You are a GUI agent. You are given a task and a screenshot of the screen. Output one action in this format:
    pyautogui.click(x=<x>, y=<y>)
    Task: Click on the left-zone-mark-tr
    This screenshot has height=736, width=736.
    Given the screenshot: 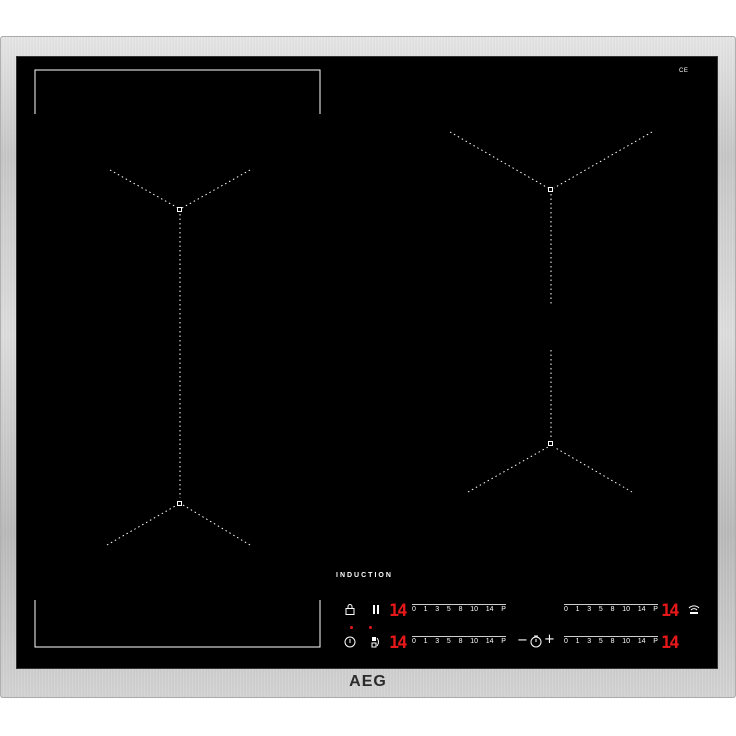 What is the action you would take?
    pyautogui.click(x=216, y=189)
    